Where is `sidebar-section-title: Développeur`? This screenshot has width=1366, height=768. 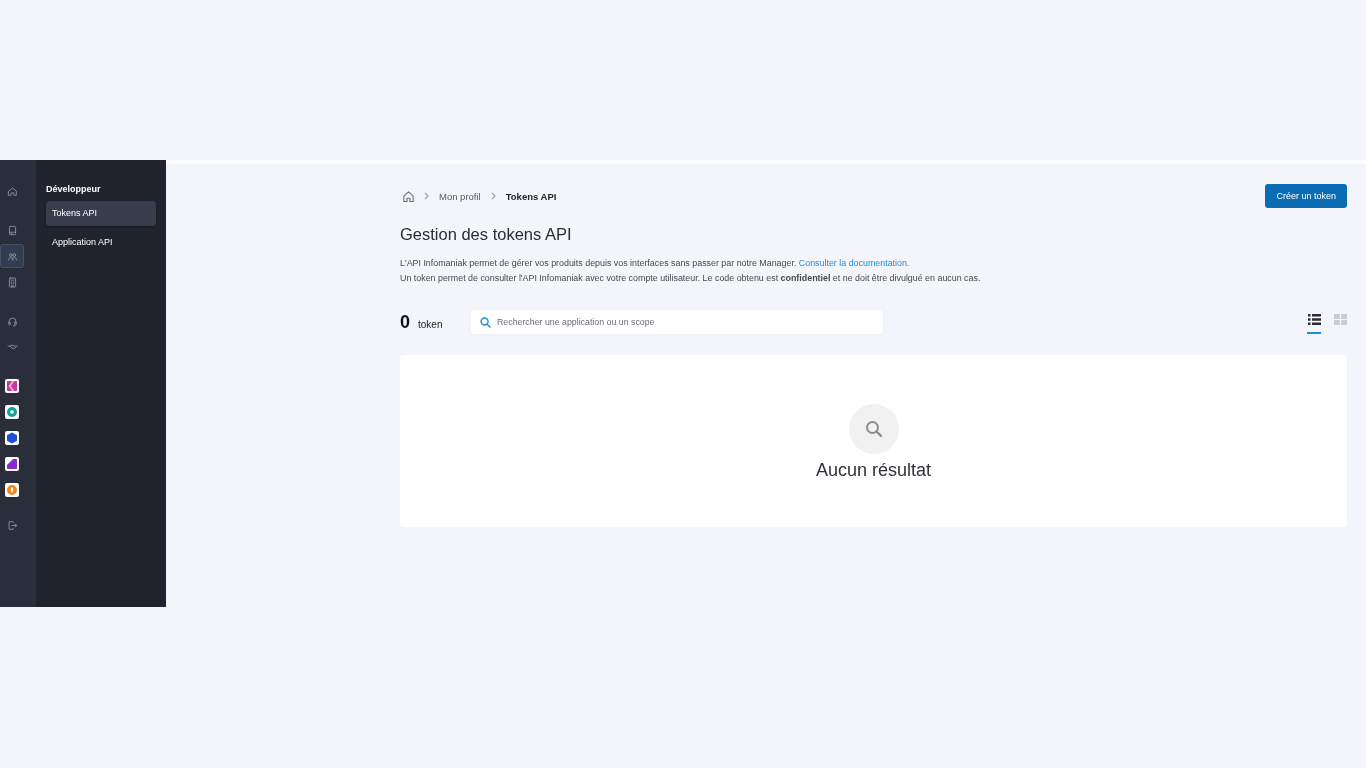
sidebar-section-title: Développeur is located at coordinates (73, 189).